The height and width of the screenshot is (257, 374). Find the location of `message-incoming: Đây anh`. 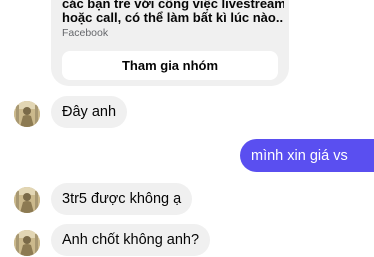

message-incoming: Đây anh is located at coordinates (89, 112).